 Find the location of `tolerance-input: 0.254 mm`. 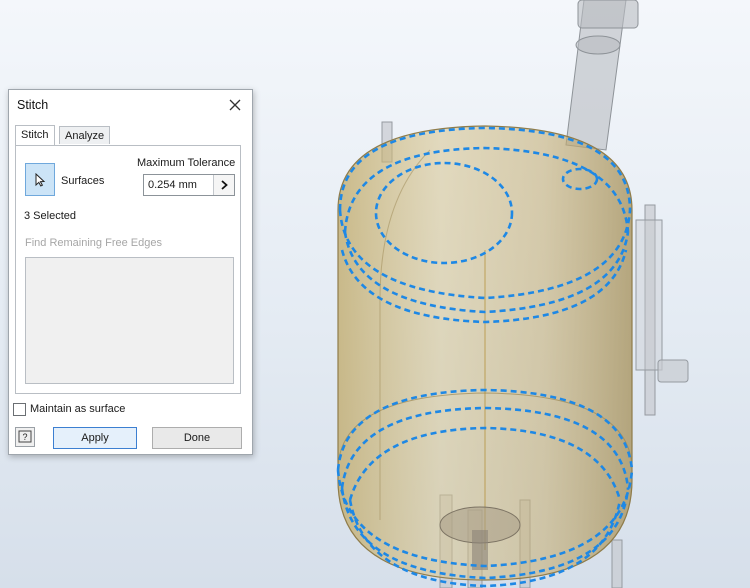

tolerance-input: 0.254 mm is located at coordinates (189, 185).